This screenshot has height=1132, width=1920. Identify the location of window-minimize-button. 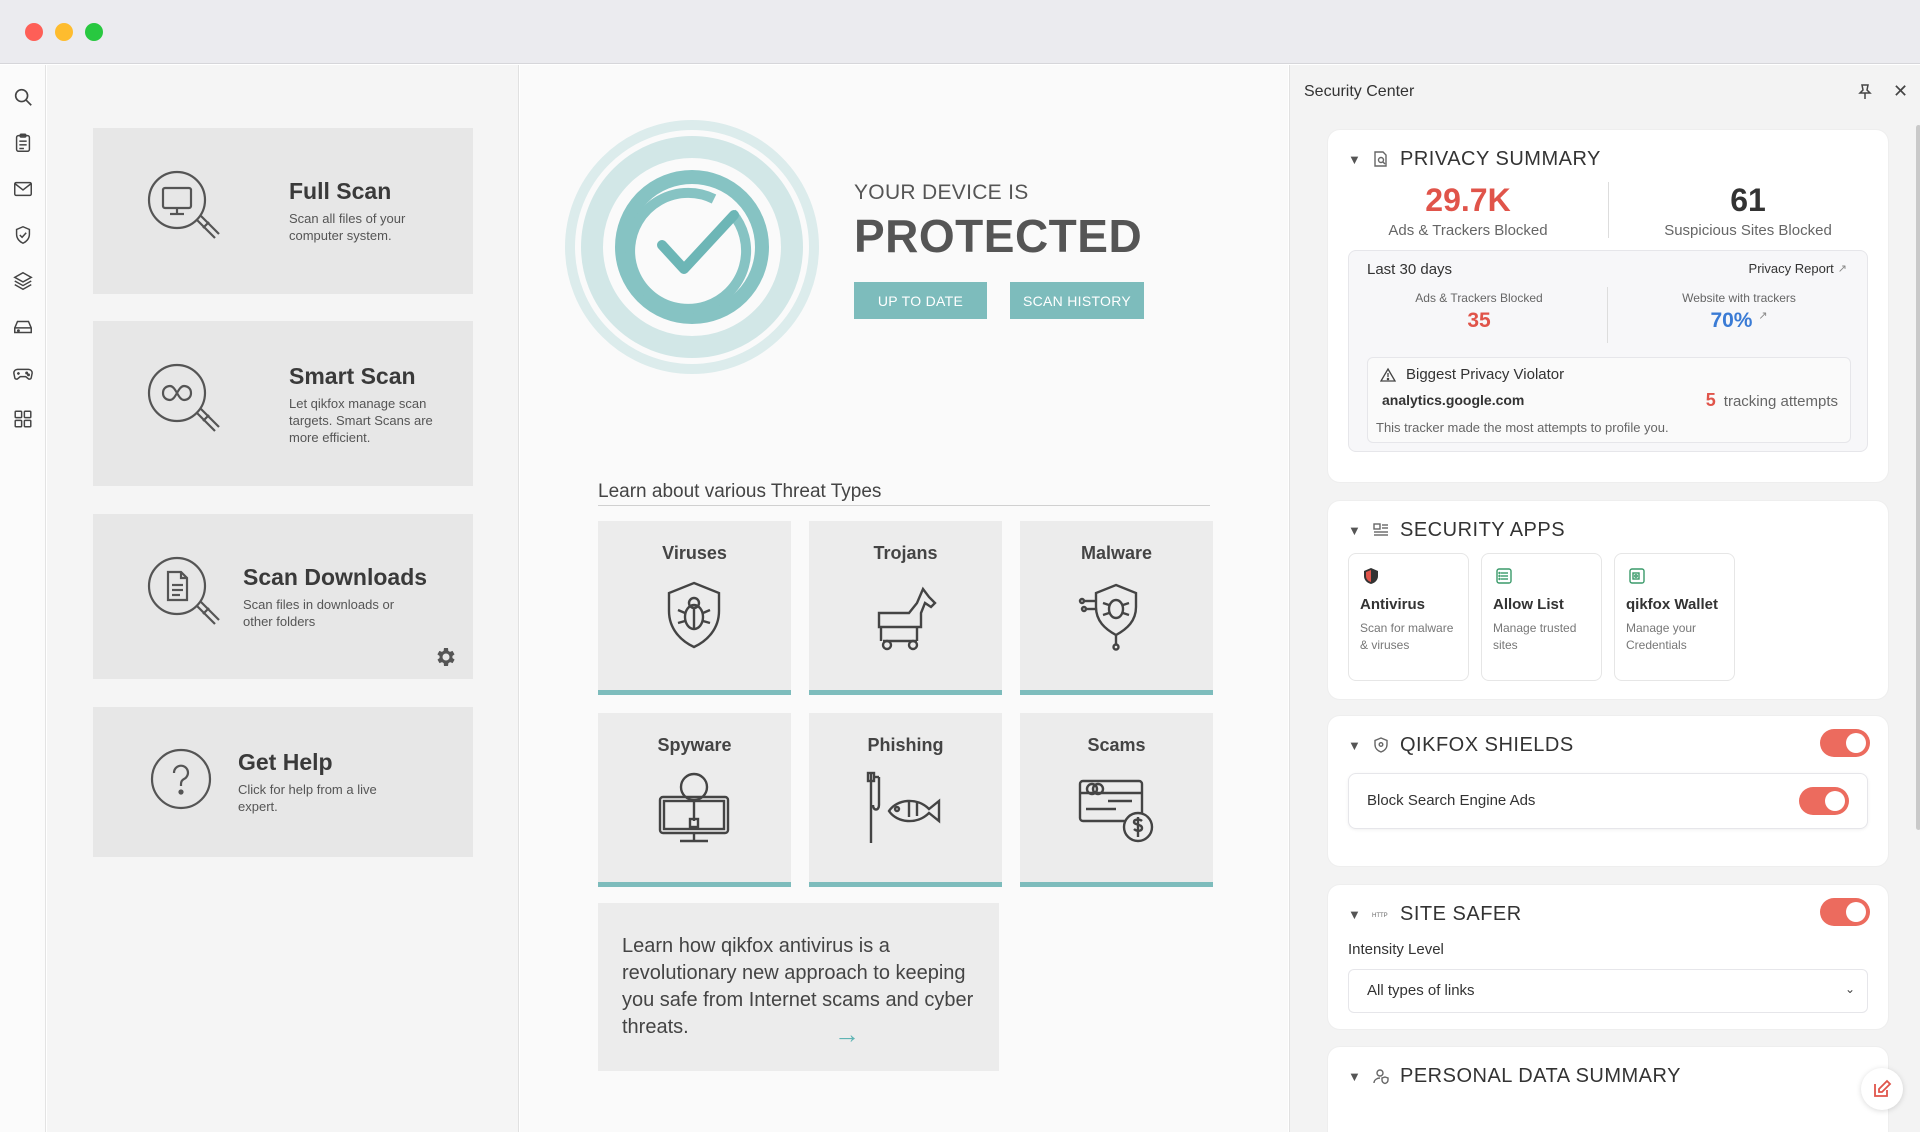
(64, 32).